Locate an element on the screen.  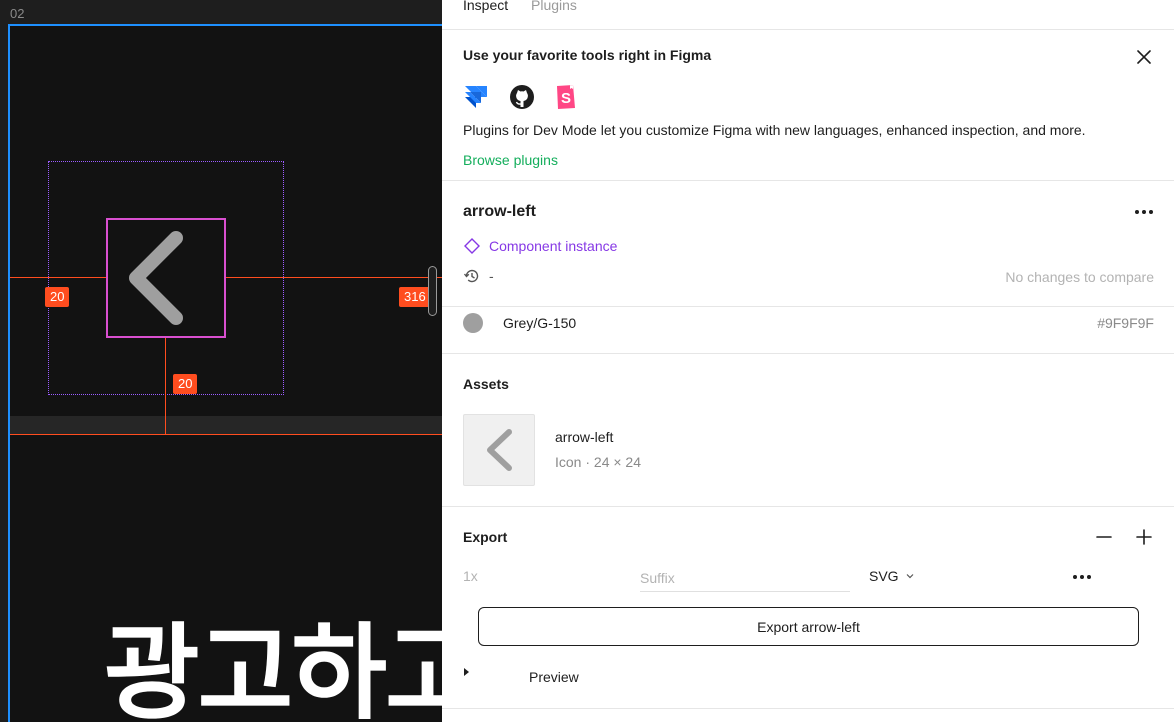
export-button: Export arrow-left is located at coordinates (808, 626).